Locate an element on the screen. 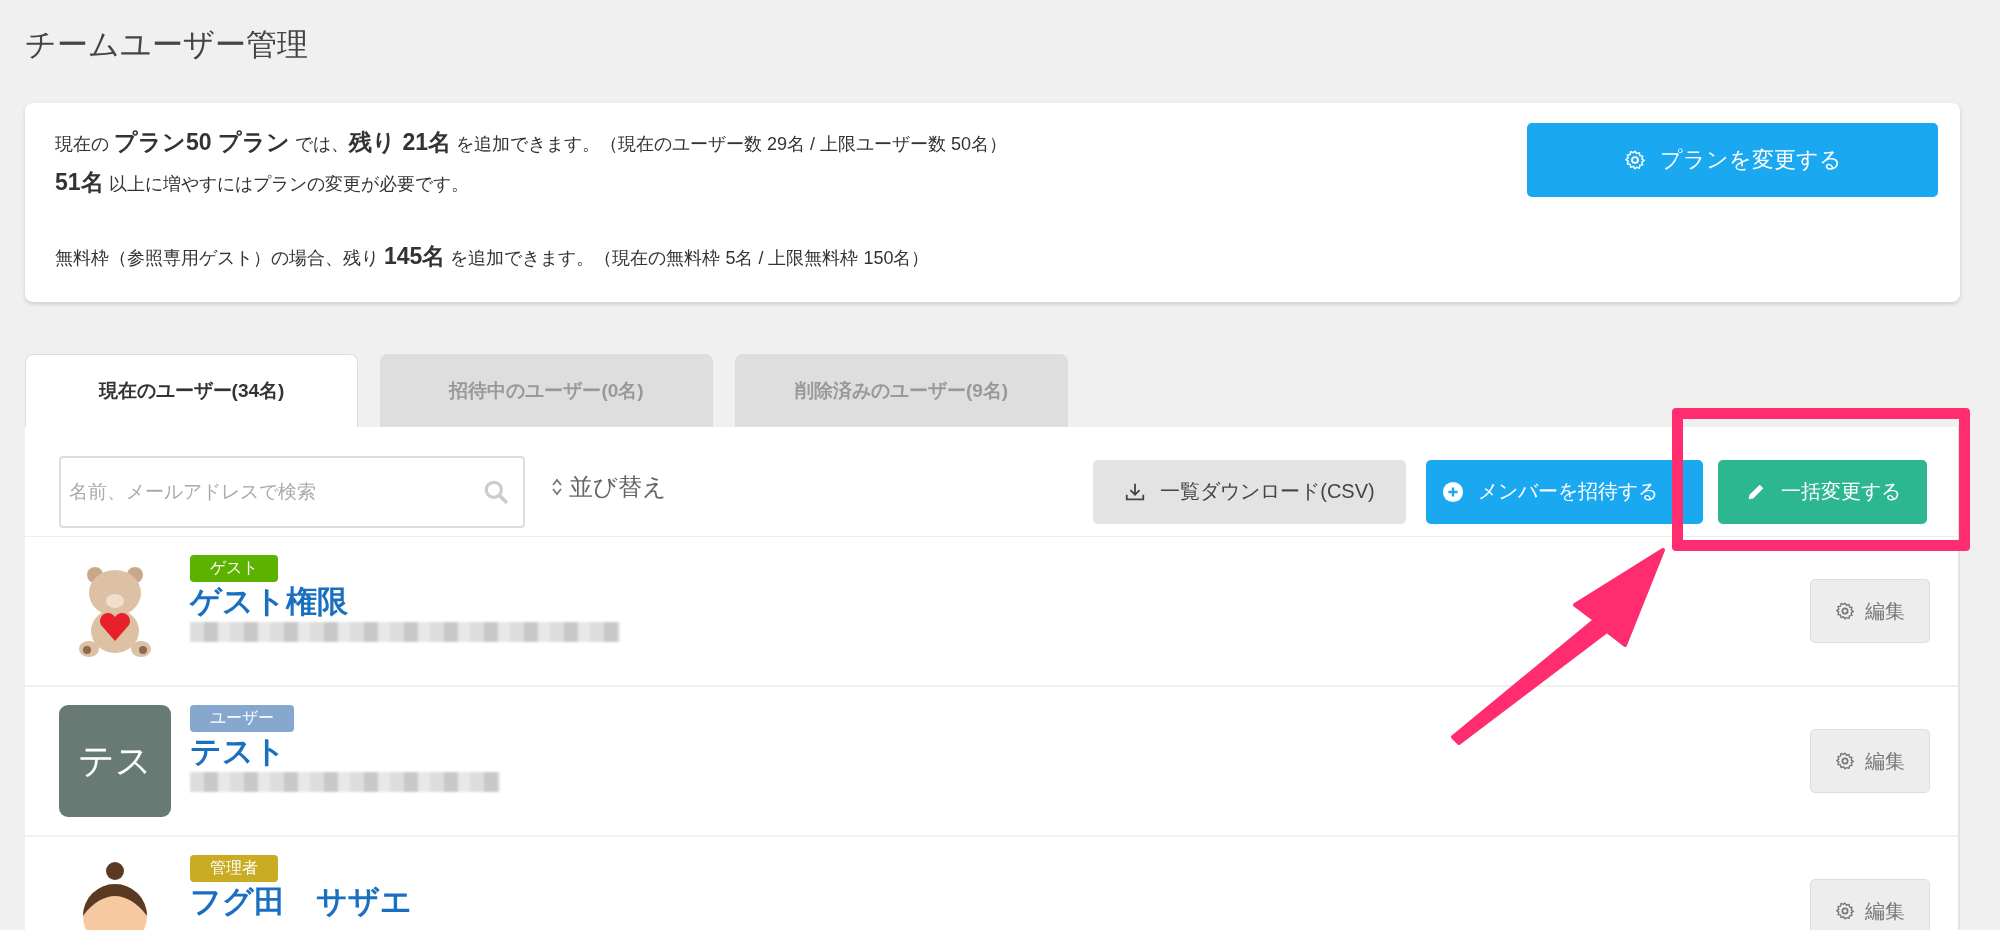  invite-button: メンバーを招待する is located at coordinates (1564, 491).